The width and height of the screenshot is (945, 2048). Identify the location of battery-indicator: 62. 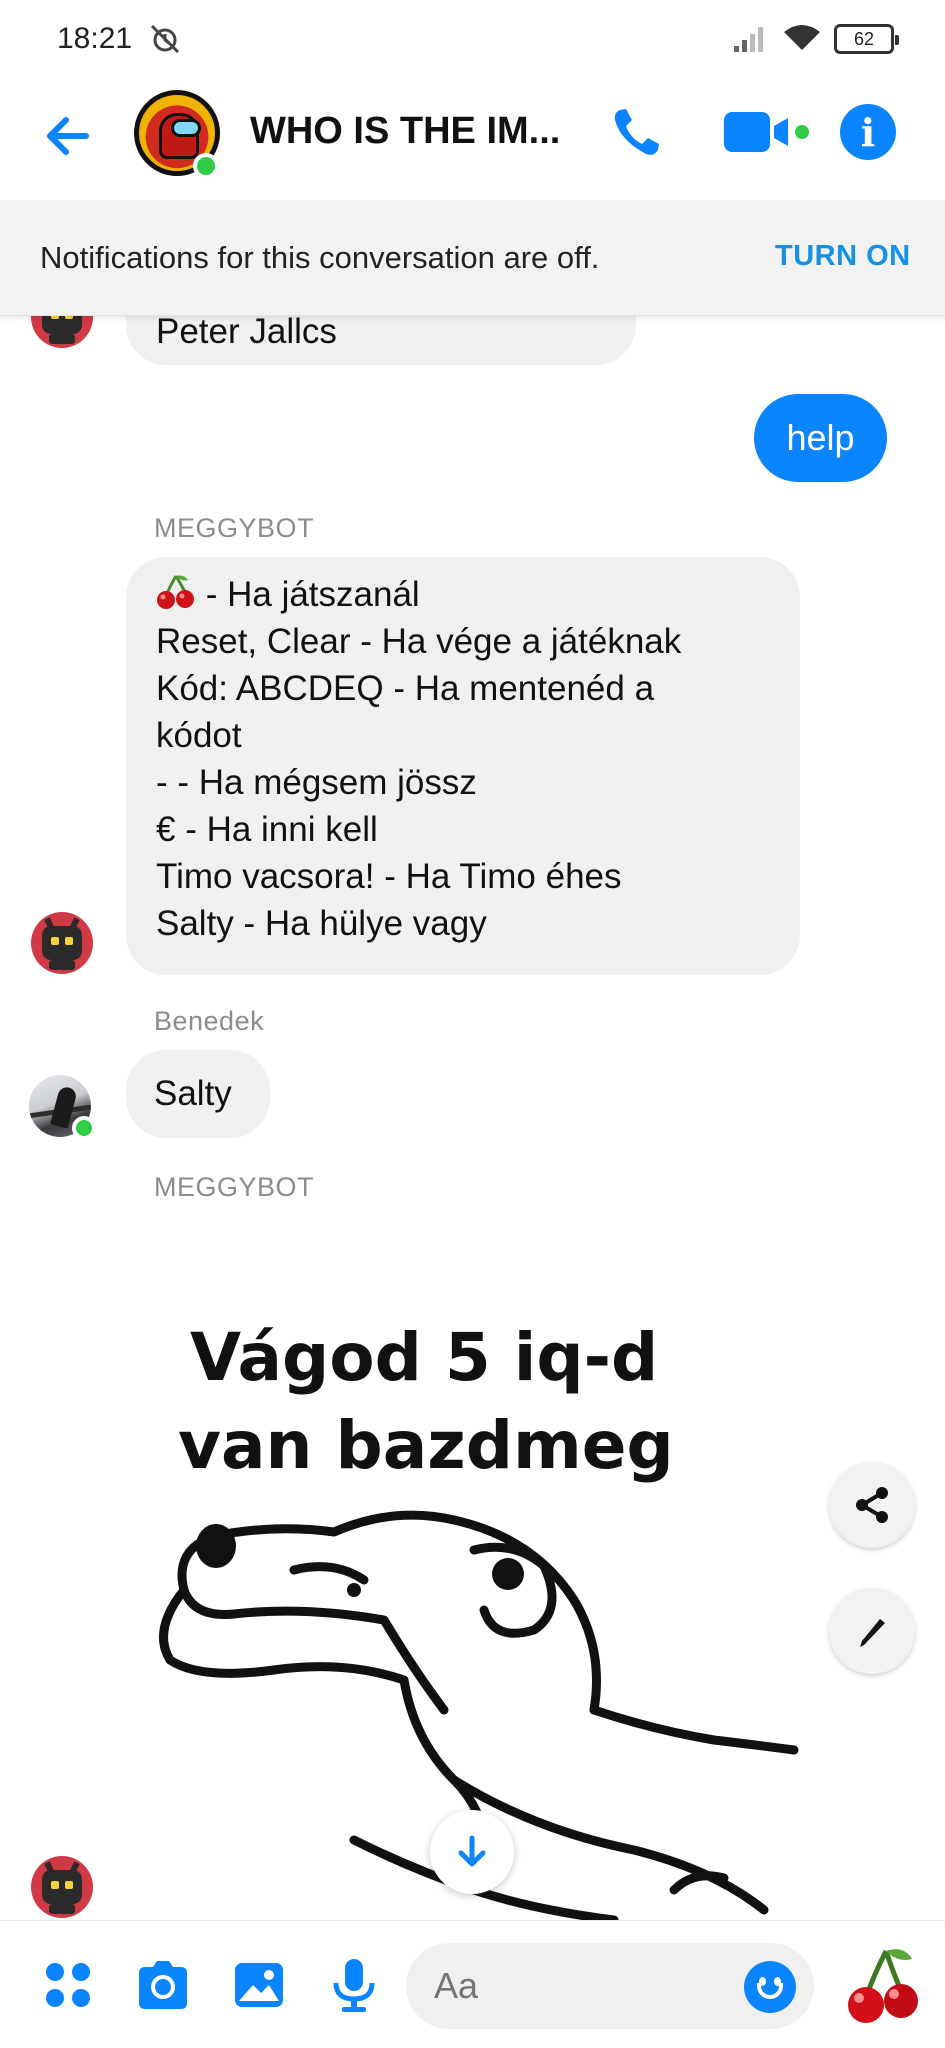
(866, 39).